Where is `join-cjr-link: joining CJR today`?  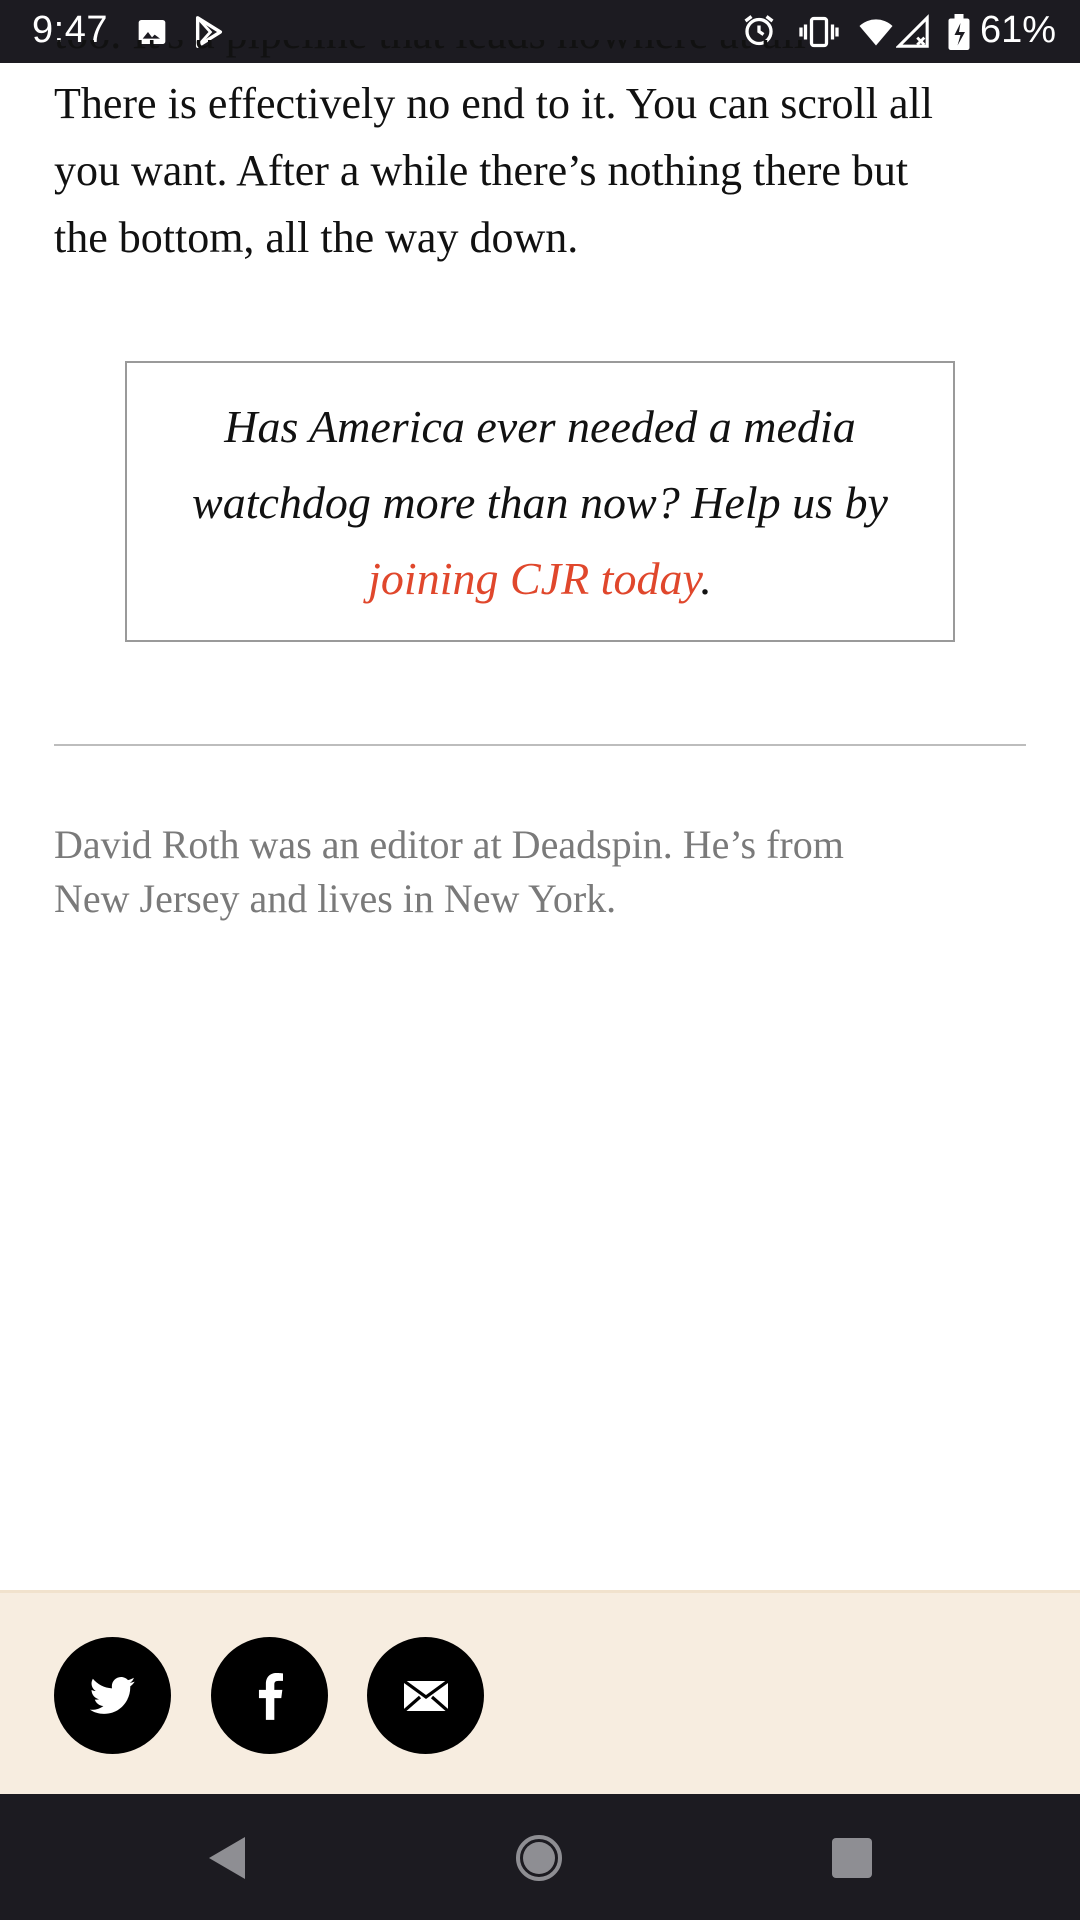 join-cjr-link: joining CJR today is located at coordinates (534, 578).